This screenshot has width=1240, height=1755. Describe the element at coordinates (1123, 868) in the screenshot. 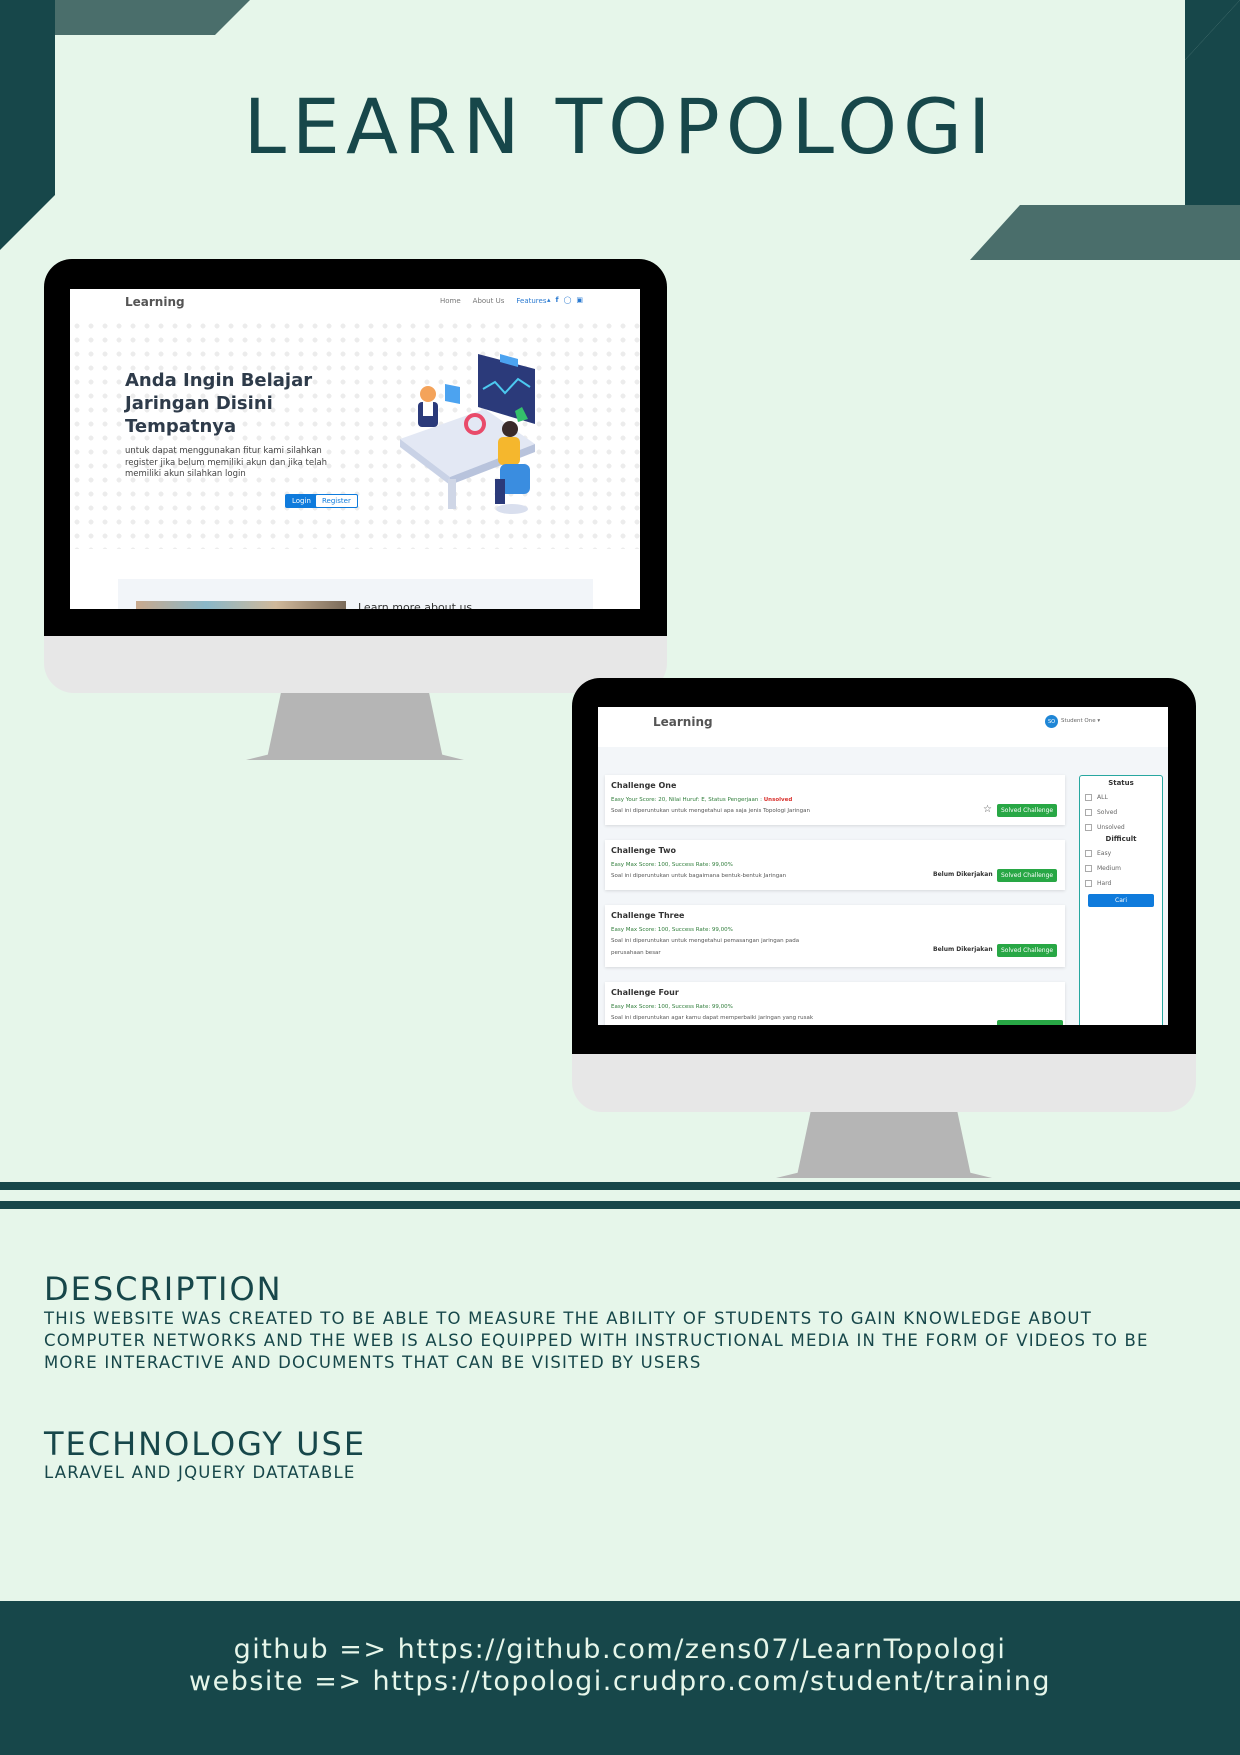

I see `difficult-option-medium: Medium` at that location.